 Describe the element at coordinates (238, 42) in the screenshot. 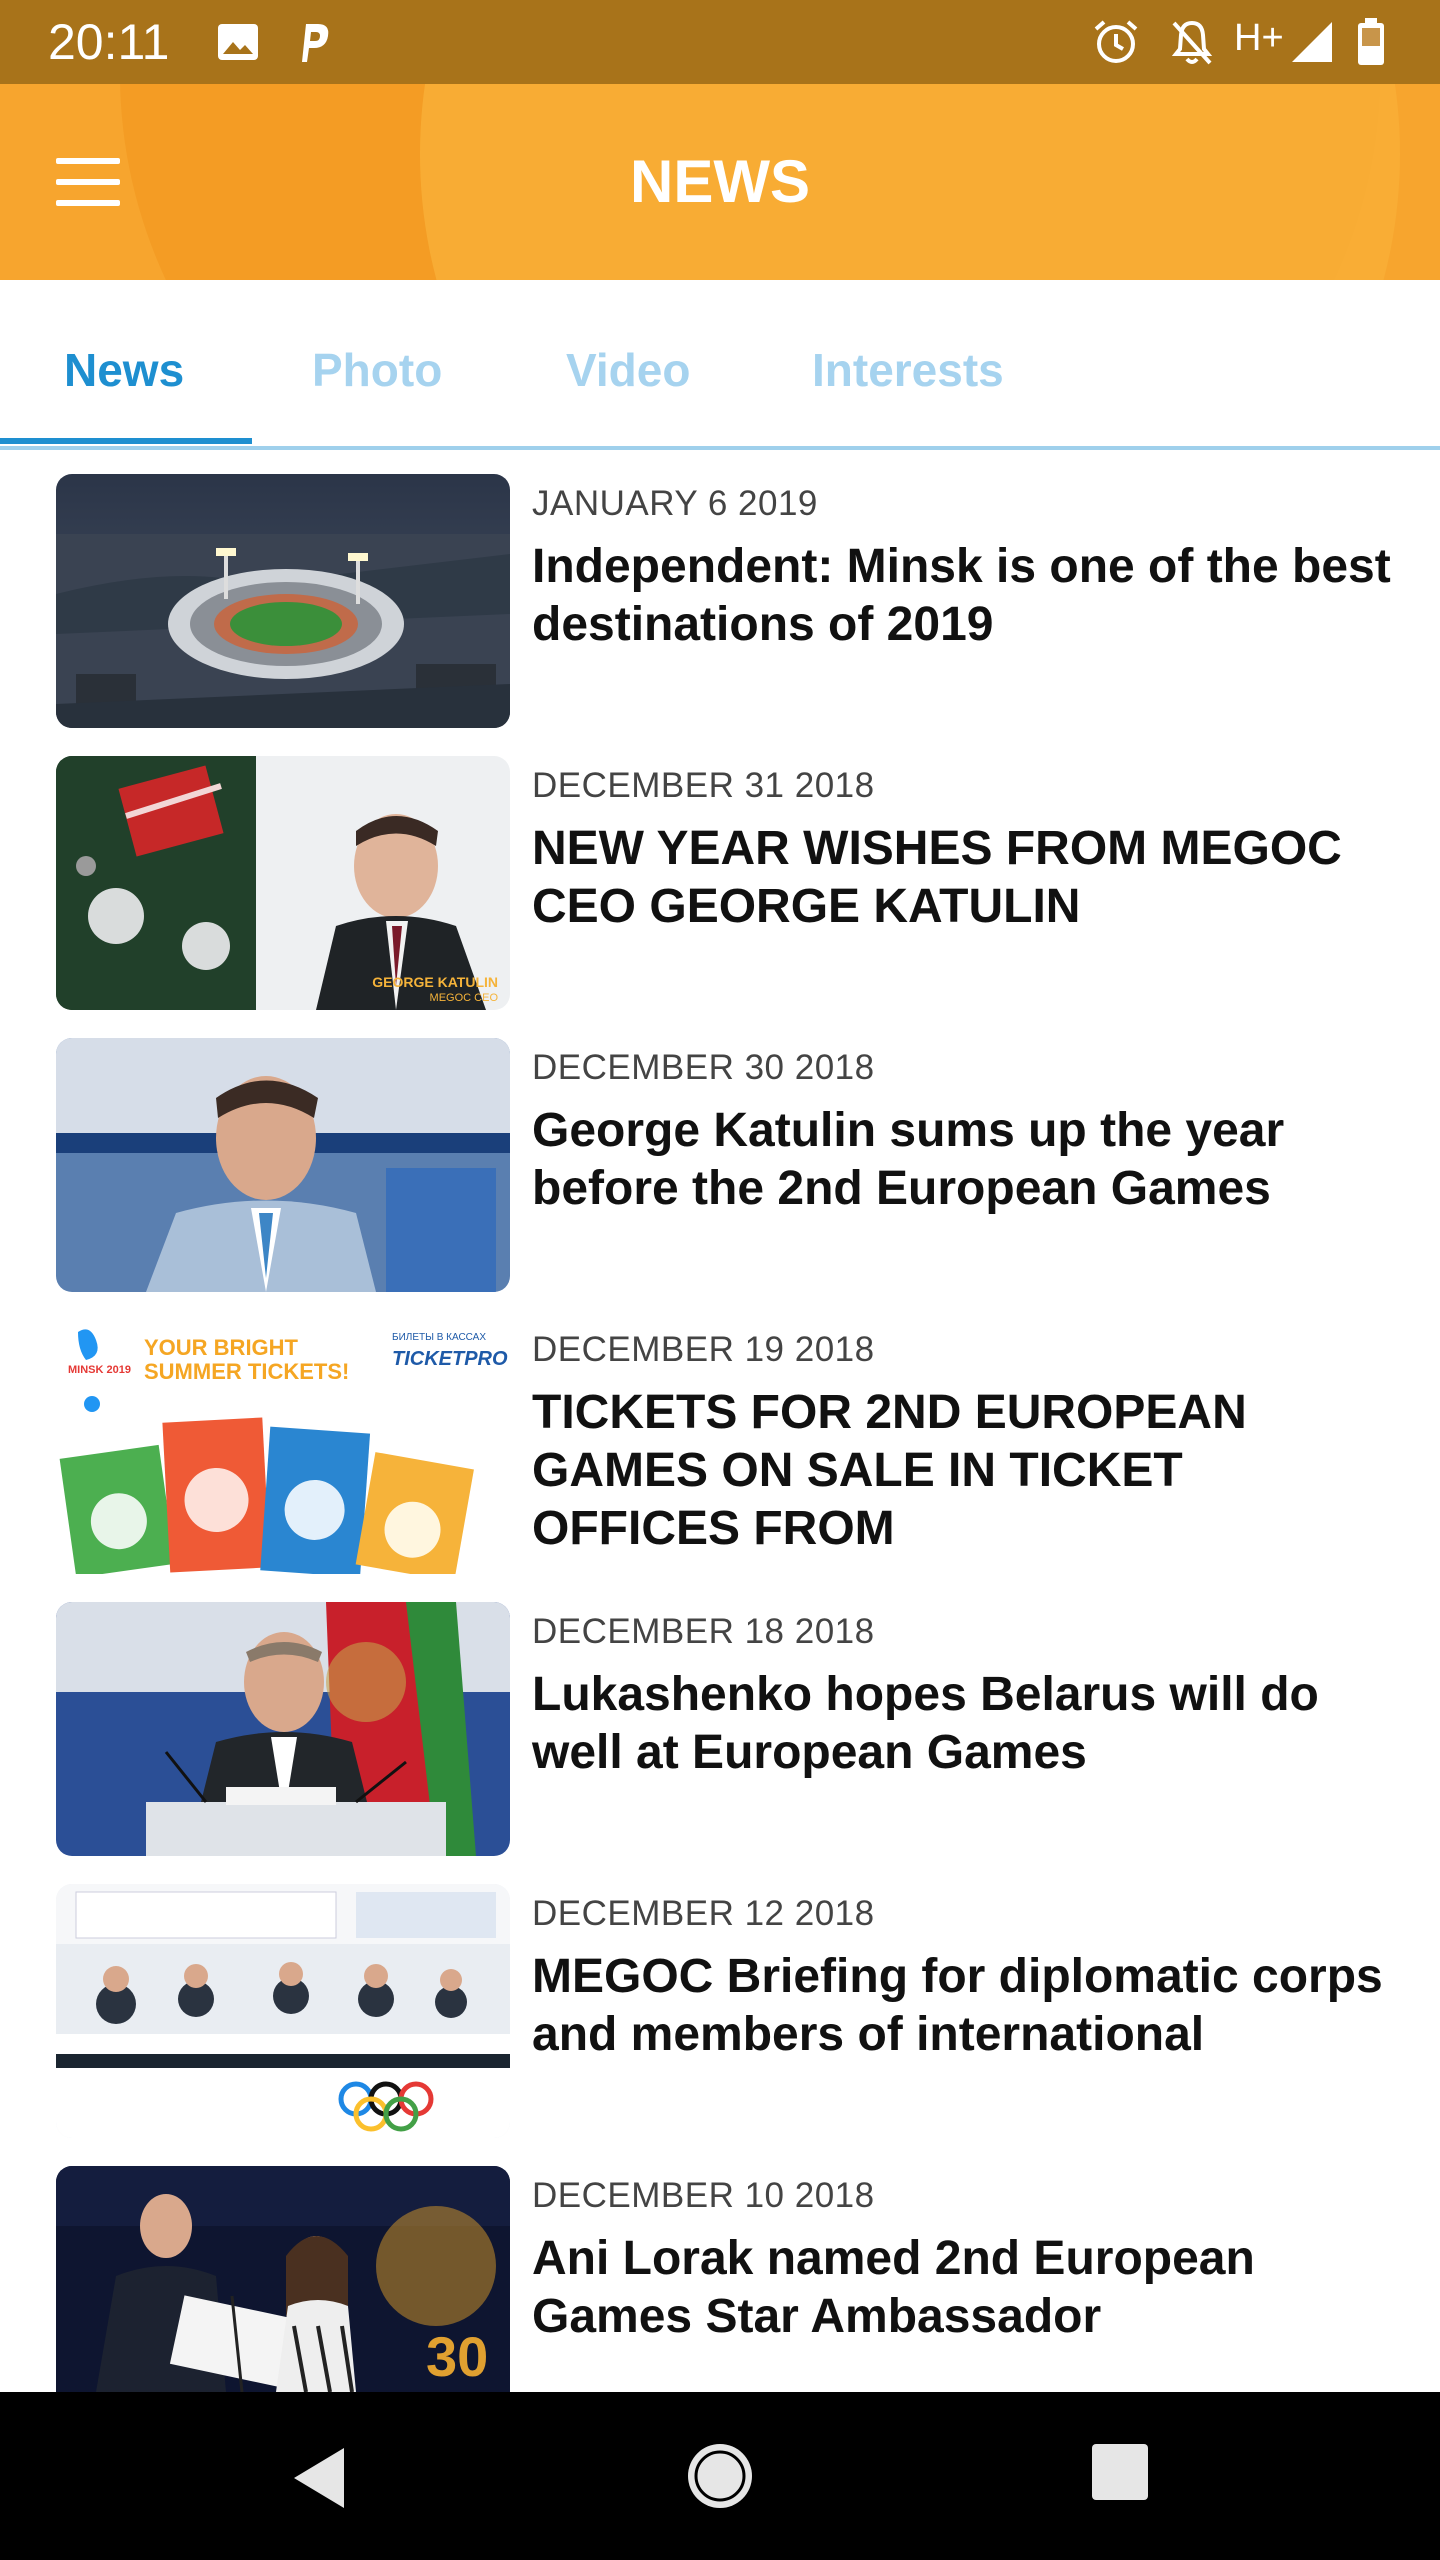

I see `image-icon` at that location.